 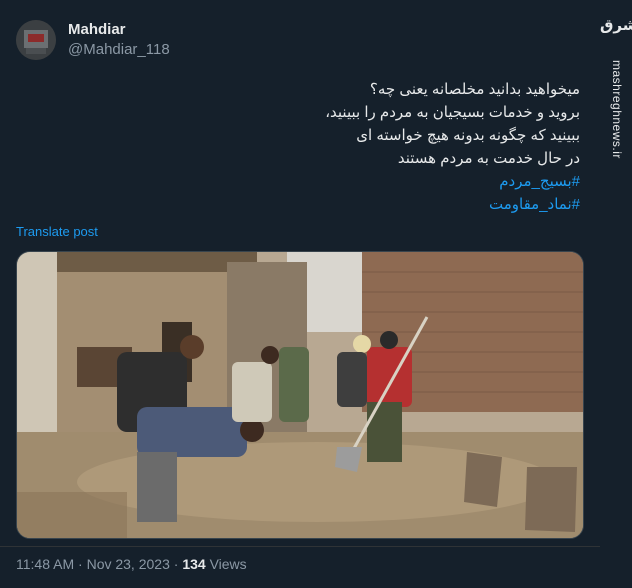 What do you see at coordinates (194, 564) in the screenshot?
I see `views-count: 134` at bounding box center [194, 564].